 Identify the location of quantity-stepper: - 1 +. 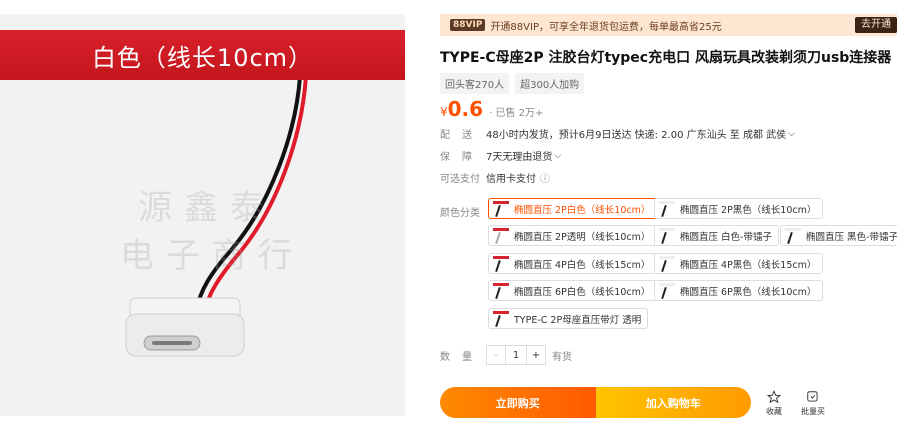
(516, 355).